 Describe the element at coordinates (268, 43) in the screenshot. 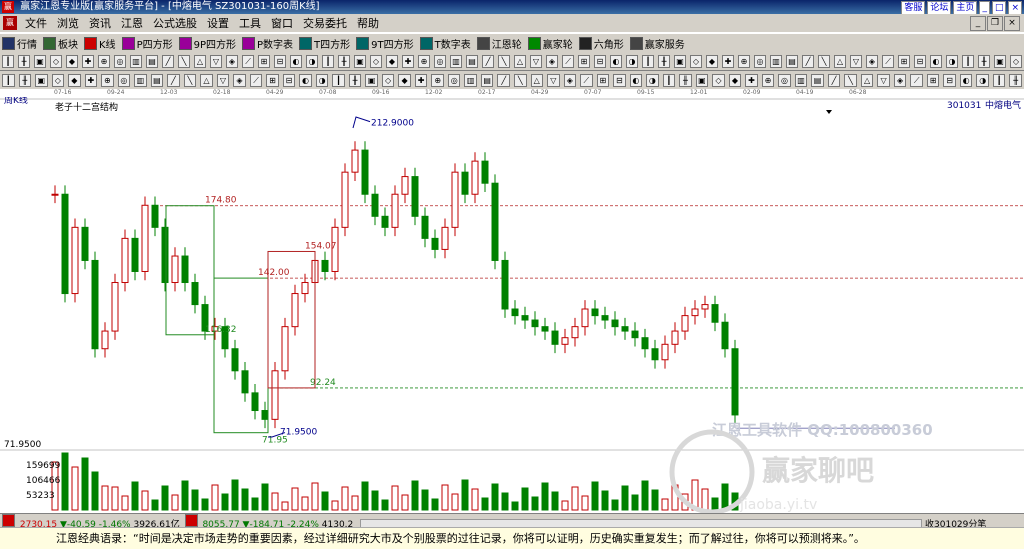

I see `toolbar-p-table-button: P数字表` at that location.